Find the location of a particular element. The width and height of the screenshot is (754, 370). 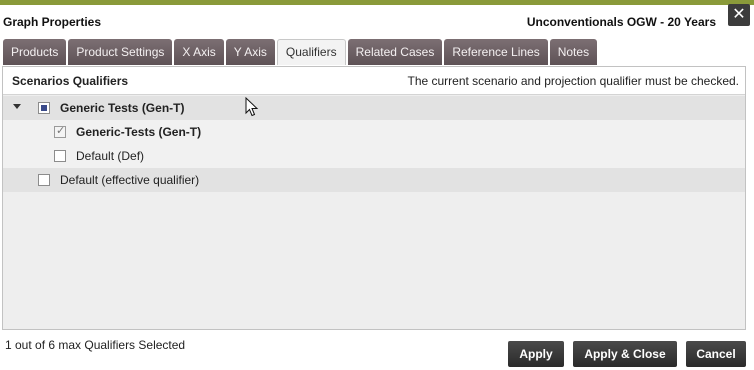

group-checkbox is located at coordinates (44, 108).